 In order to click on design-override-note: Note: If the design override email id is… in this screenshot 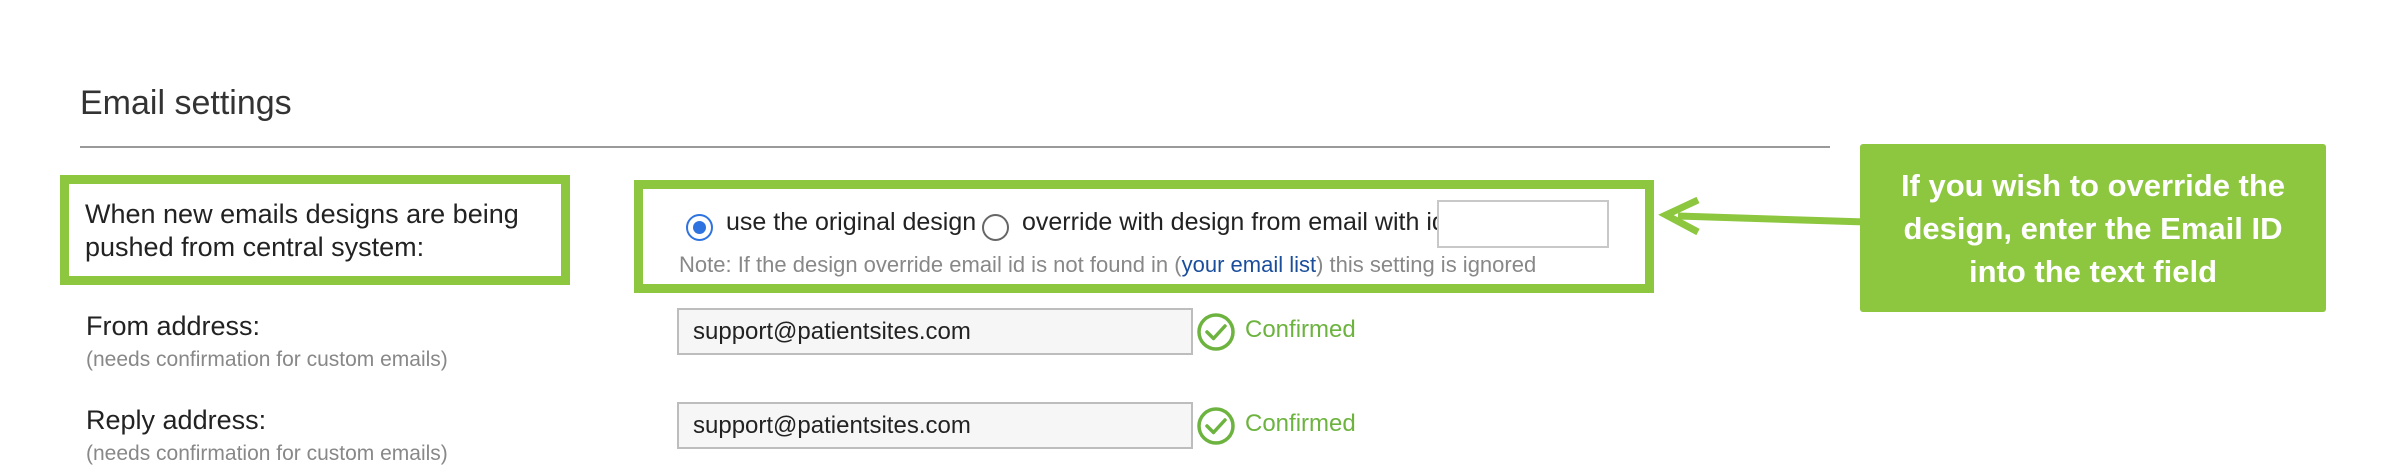, I will do `click(1107, 265)`.